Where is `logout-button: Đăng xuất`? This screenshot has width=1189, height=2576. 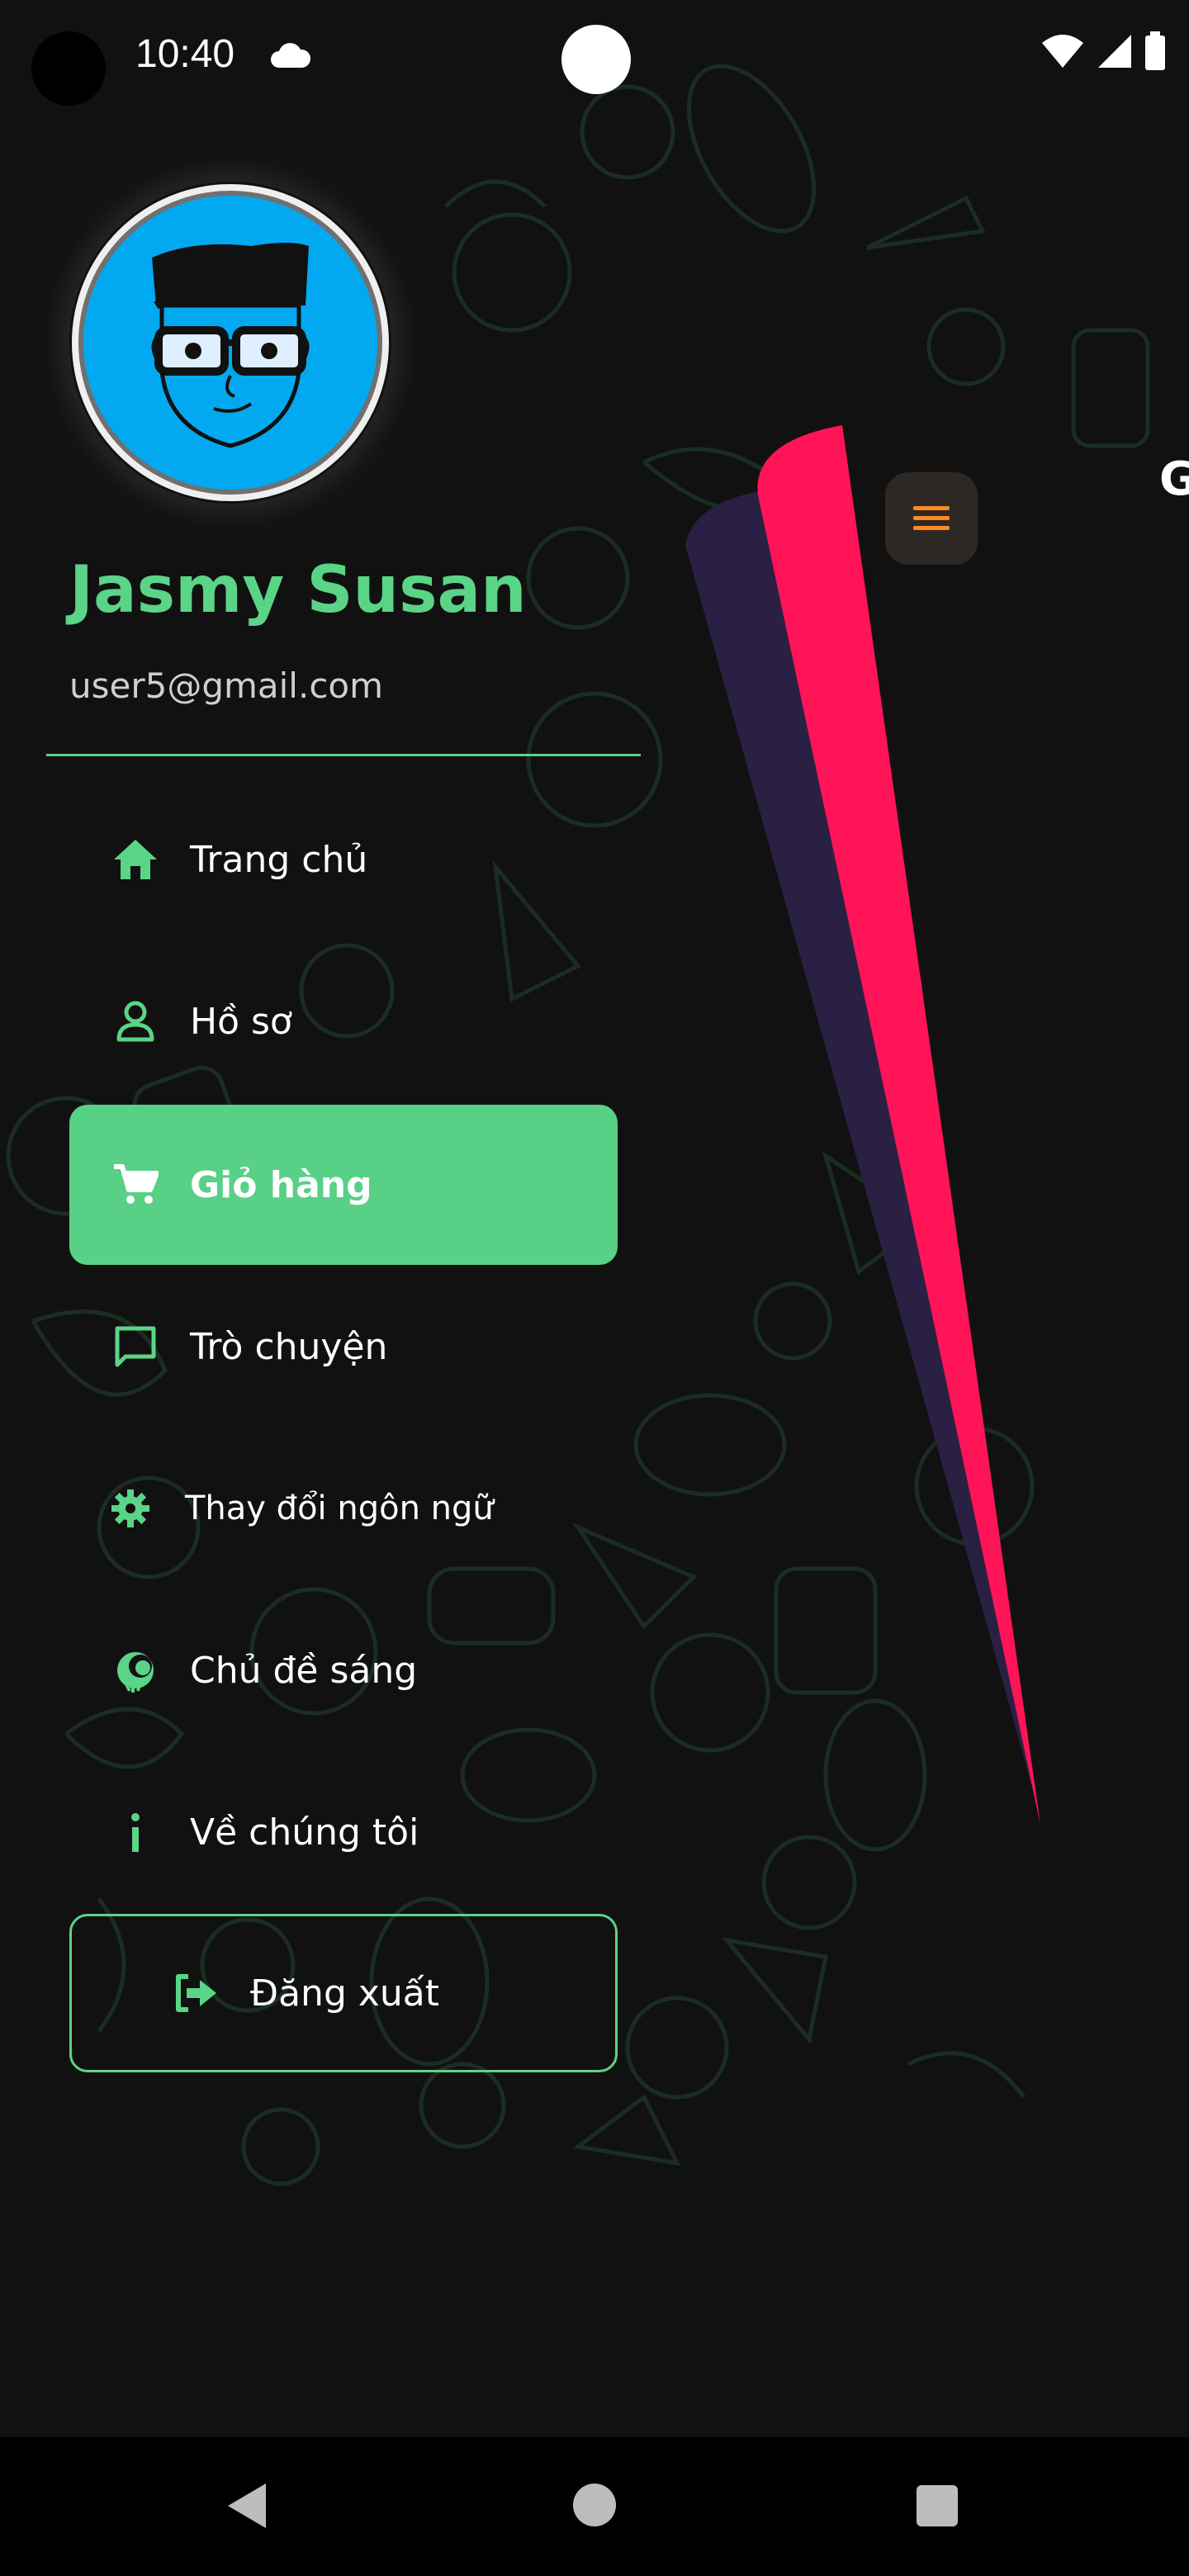
logout-button: Đăng xuất is located at coordinates (343, 1993).